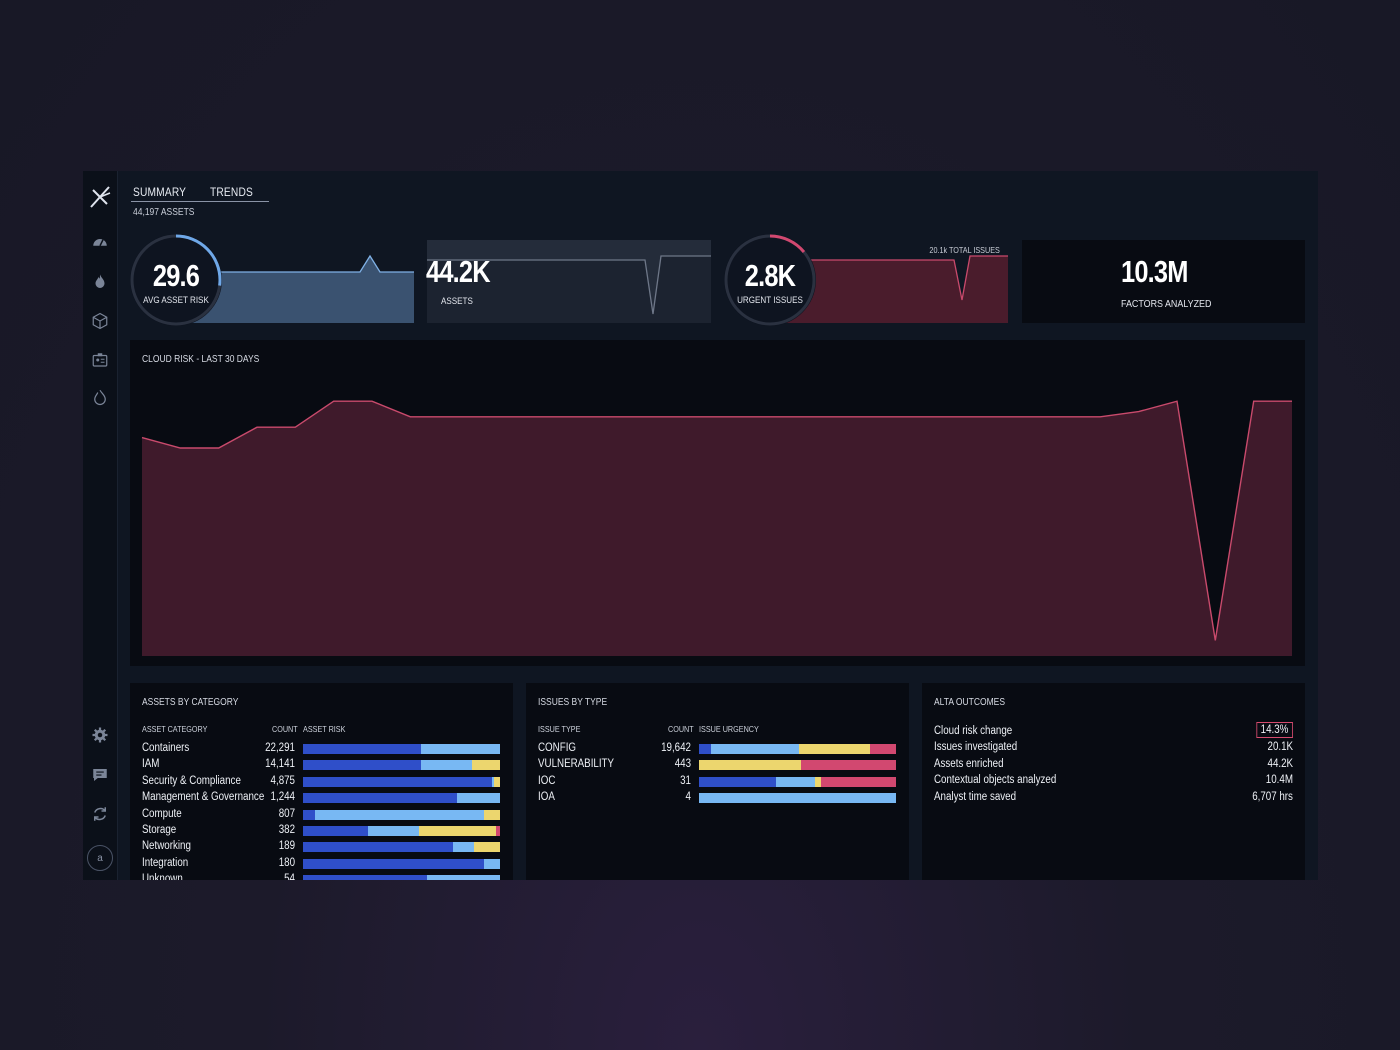 Image resolution: width=1400 pixels, height=1050 pixels. I want to click on cloud-risk-chart-title: CLOUD RISK - LAST 30 DAYS, so click(201, 359).